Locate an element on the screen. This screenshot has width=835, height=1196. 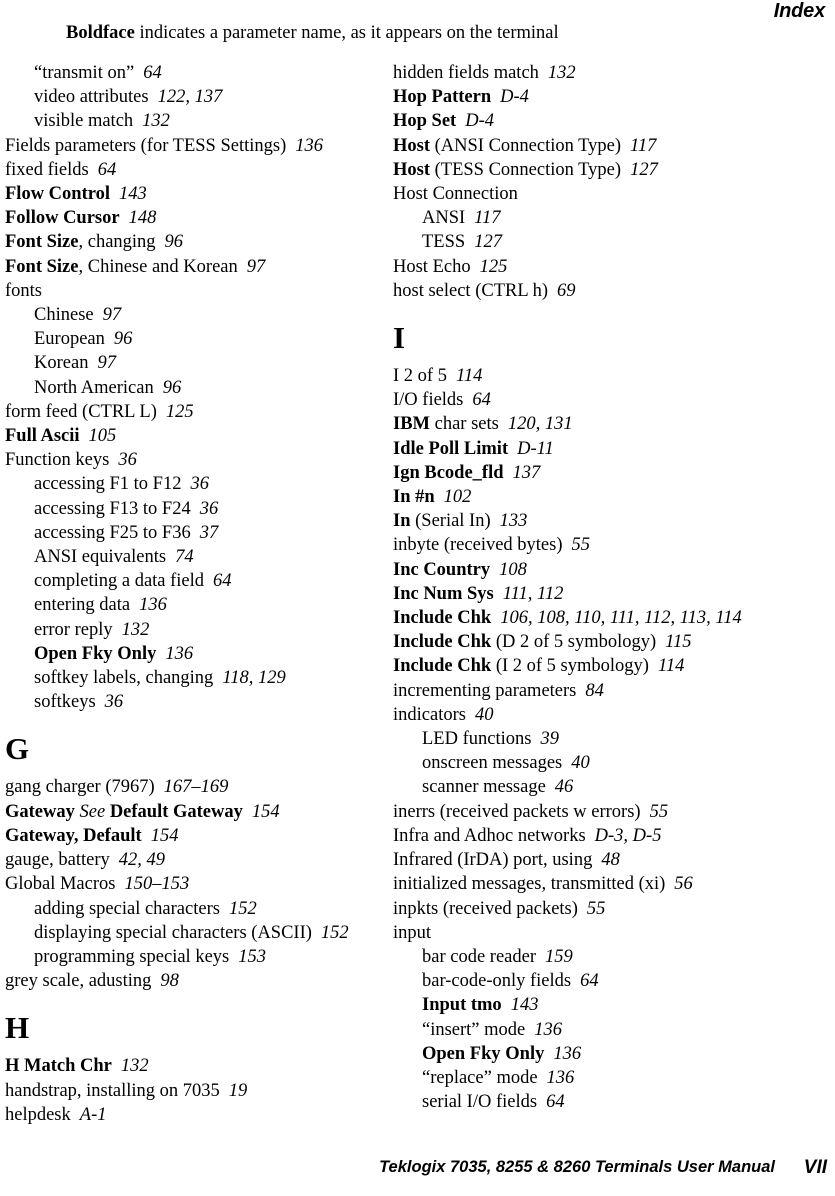
index-entry: Follow Cursor 148 is located at coordinates (195, 218).